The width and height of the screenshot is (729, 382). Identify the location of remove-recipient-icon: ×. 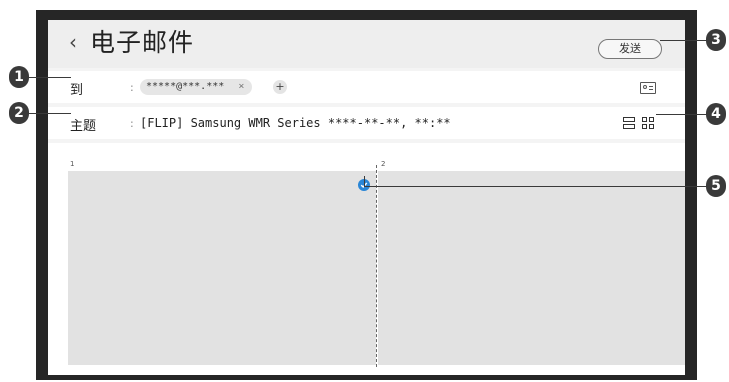
(241, 86).